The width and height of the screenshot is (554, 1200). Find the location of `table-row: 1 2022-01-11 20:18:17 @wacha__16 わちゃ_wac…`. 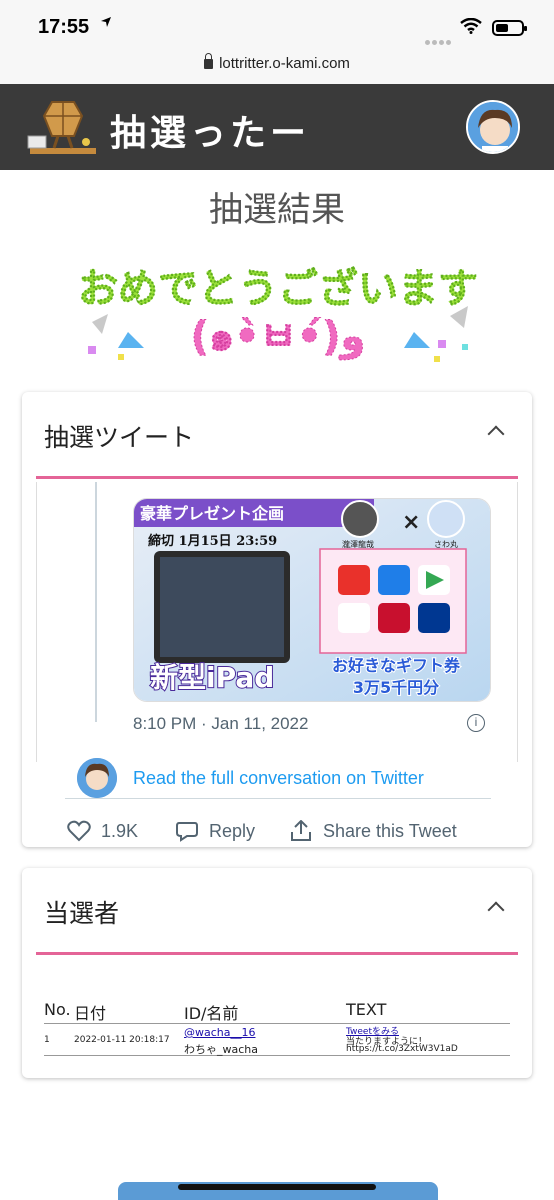

table-row: 1 2022-01-11 20:18:17 @wacha__16 わちゃ_wac… is located at coordinates (277, 1040).